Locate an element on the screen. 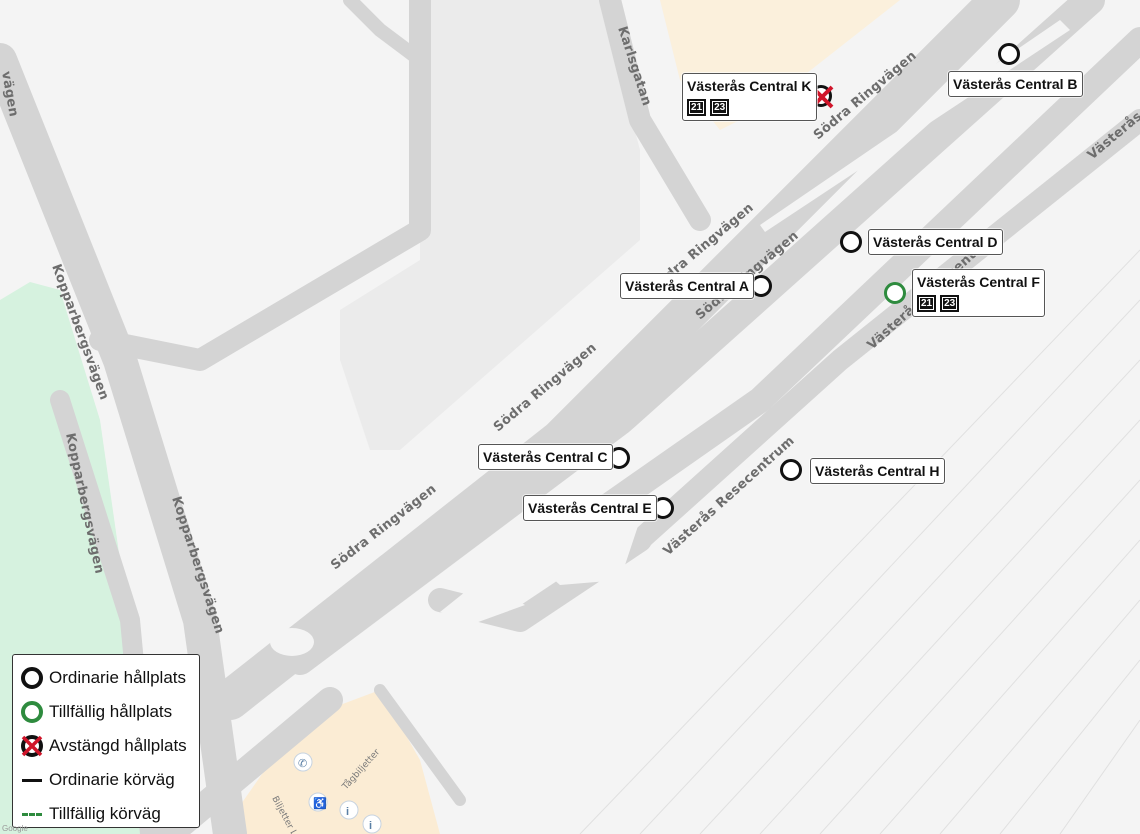 This screenshot has height=834, width=1140. stop-marker-d is located at coordinates (851, 242).